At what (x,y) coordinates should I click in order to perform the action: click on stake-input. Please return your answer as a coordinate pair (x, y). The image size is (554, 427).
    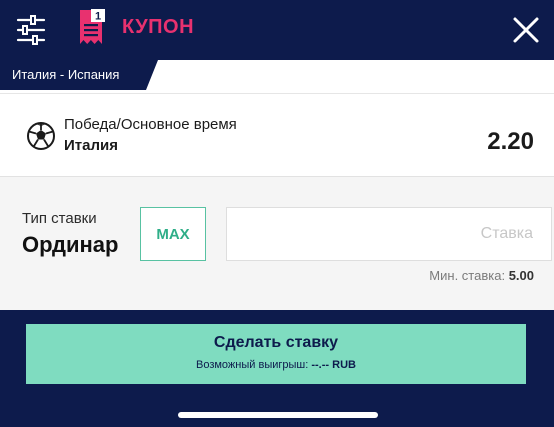
    Looking at the image, I should click on (389, 234).